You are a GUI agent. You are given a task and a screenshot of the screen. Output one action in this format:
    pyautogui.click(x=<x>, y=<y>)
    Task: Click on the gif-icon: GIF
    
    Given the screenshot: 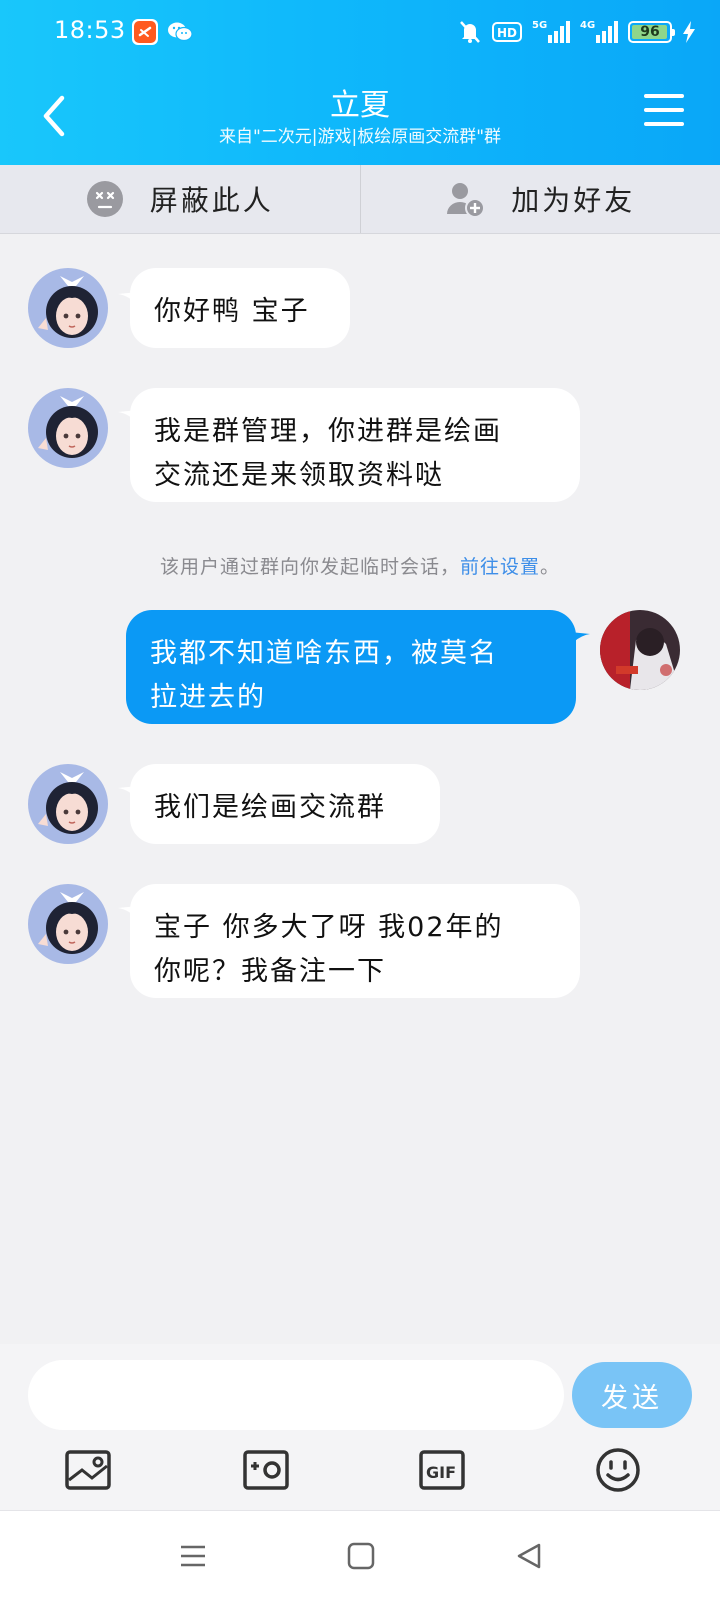 What is the action you would take?
    pyautogui.click(x=442, y=1470)
    